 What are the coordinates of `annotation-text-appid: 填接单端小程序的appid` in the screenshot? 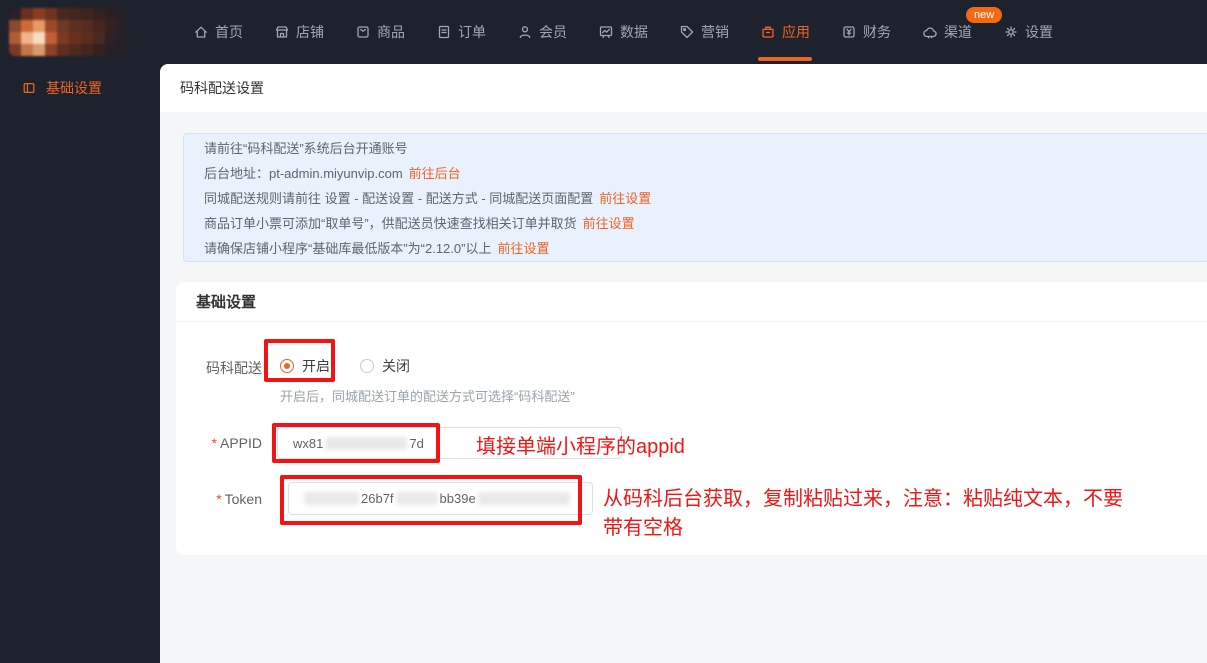 It's located at (580, 447).